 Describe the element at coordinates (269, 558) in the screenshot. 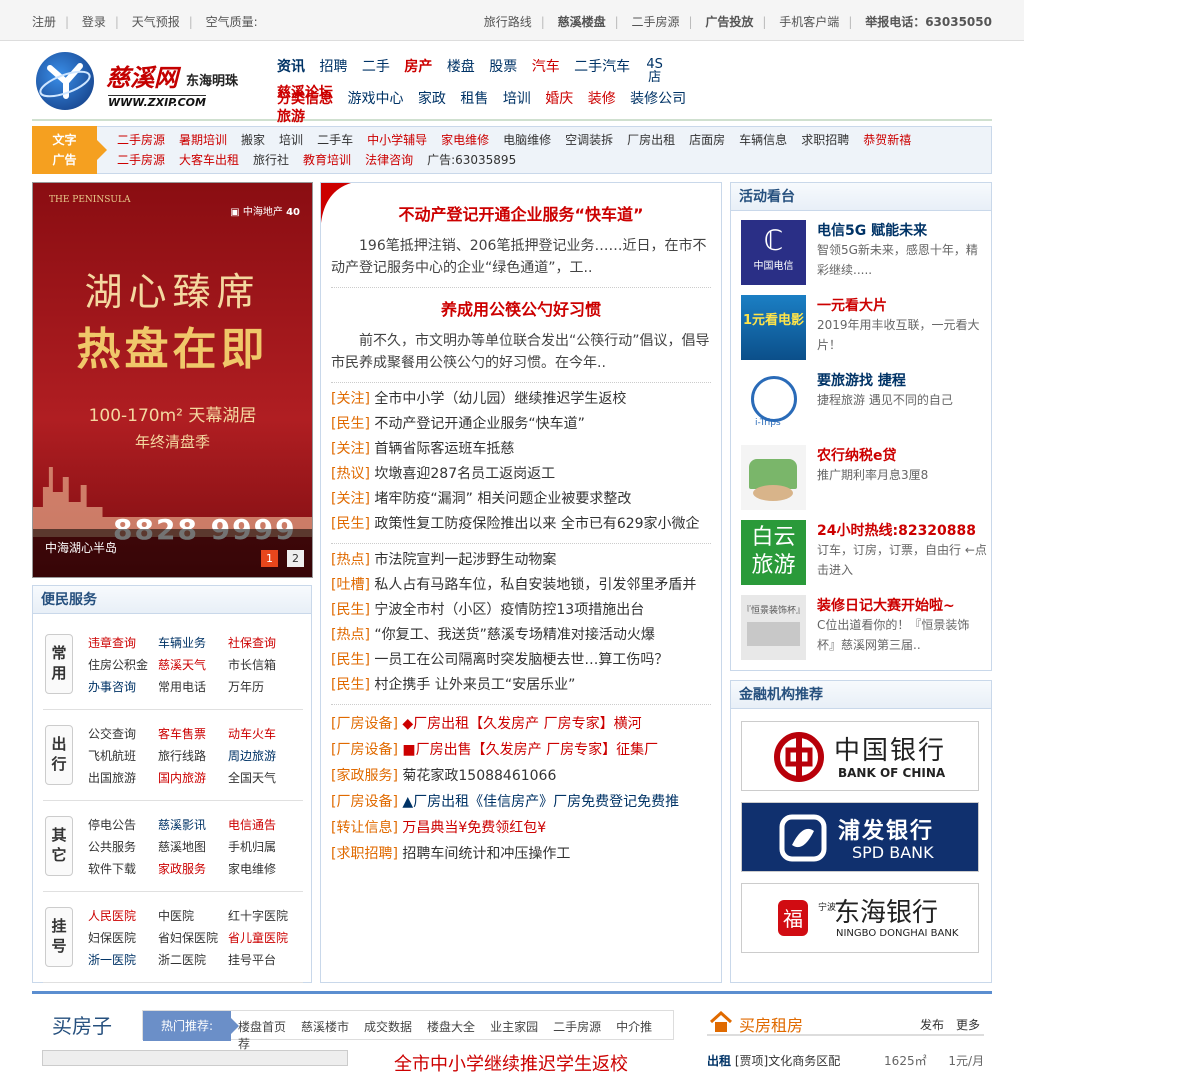

I see `banner-page-1: 1` at that location.